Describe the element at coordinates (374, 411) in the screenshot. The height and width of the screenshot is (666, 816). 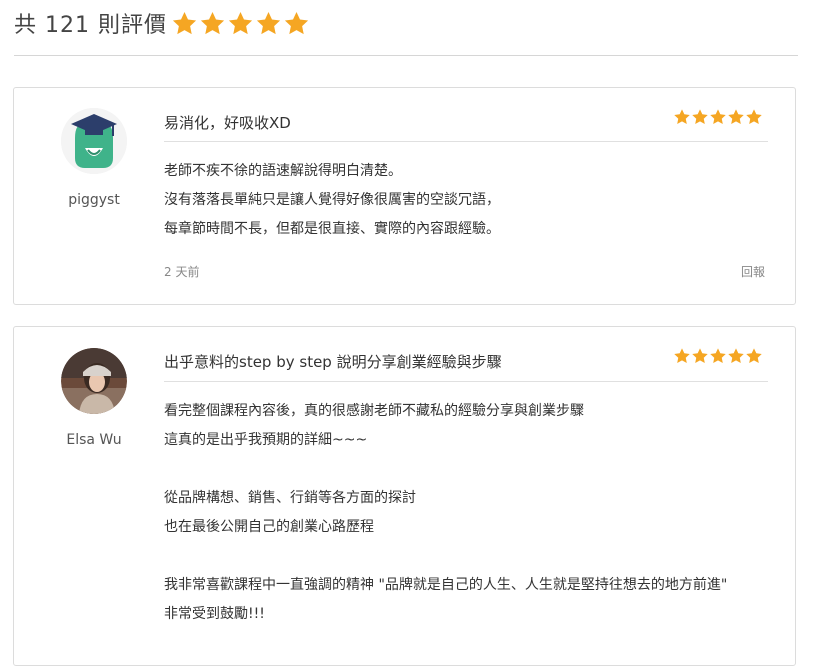
I see `review-body-line: 看完整個課程內容後，真的很感謝老師不藏私的經驗分享與創業步驟` at that location.